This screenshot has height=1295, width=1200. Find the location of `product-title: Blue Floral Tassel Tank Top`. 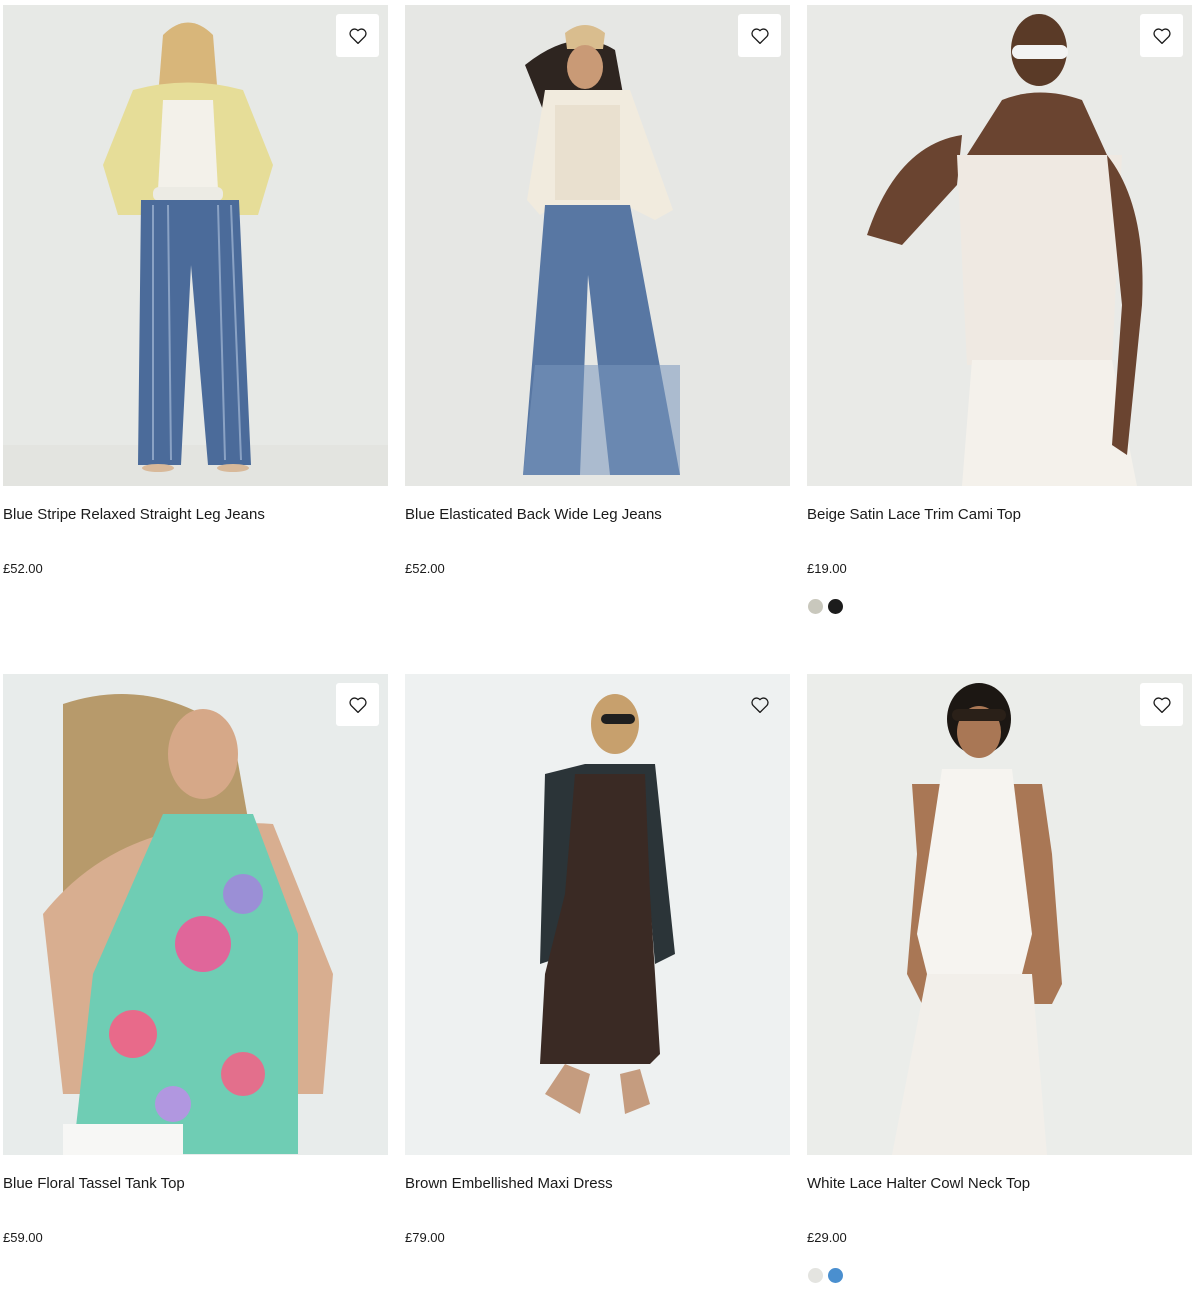

product-title: Blue Floral Tassel Tank Top is located at coordinates (94, 1184).